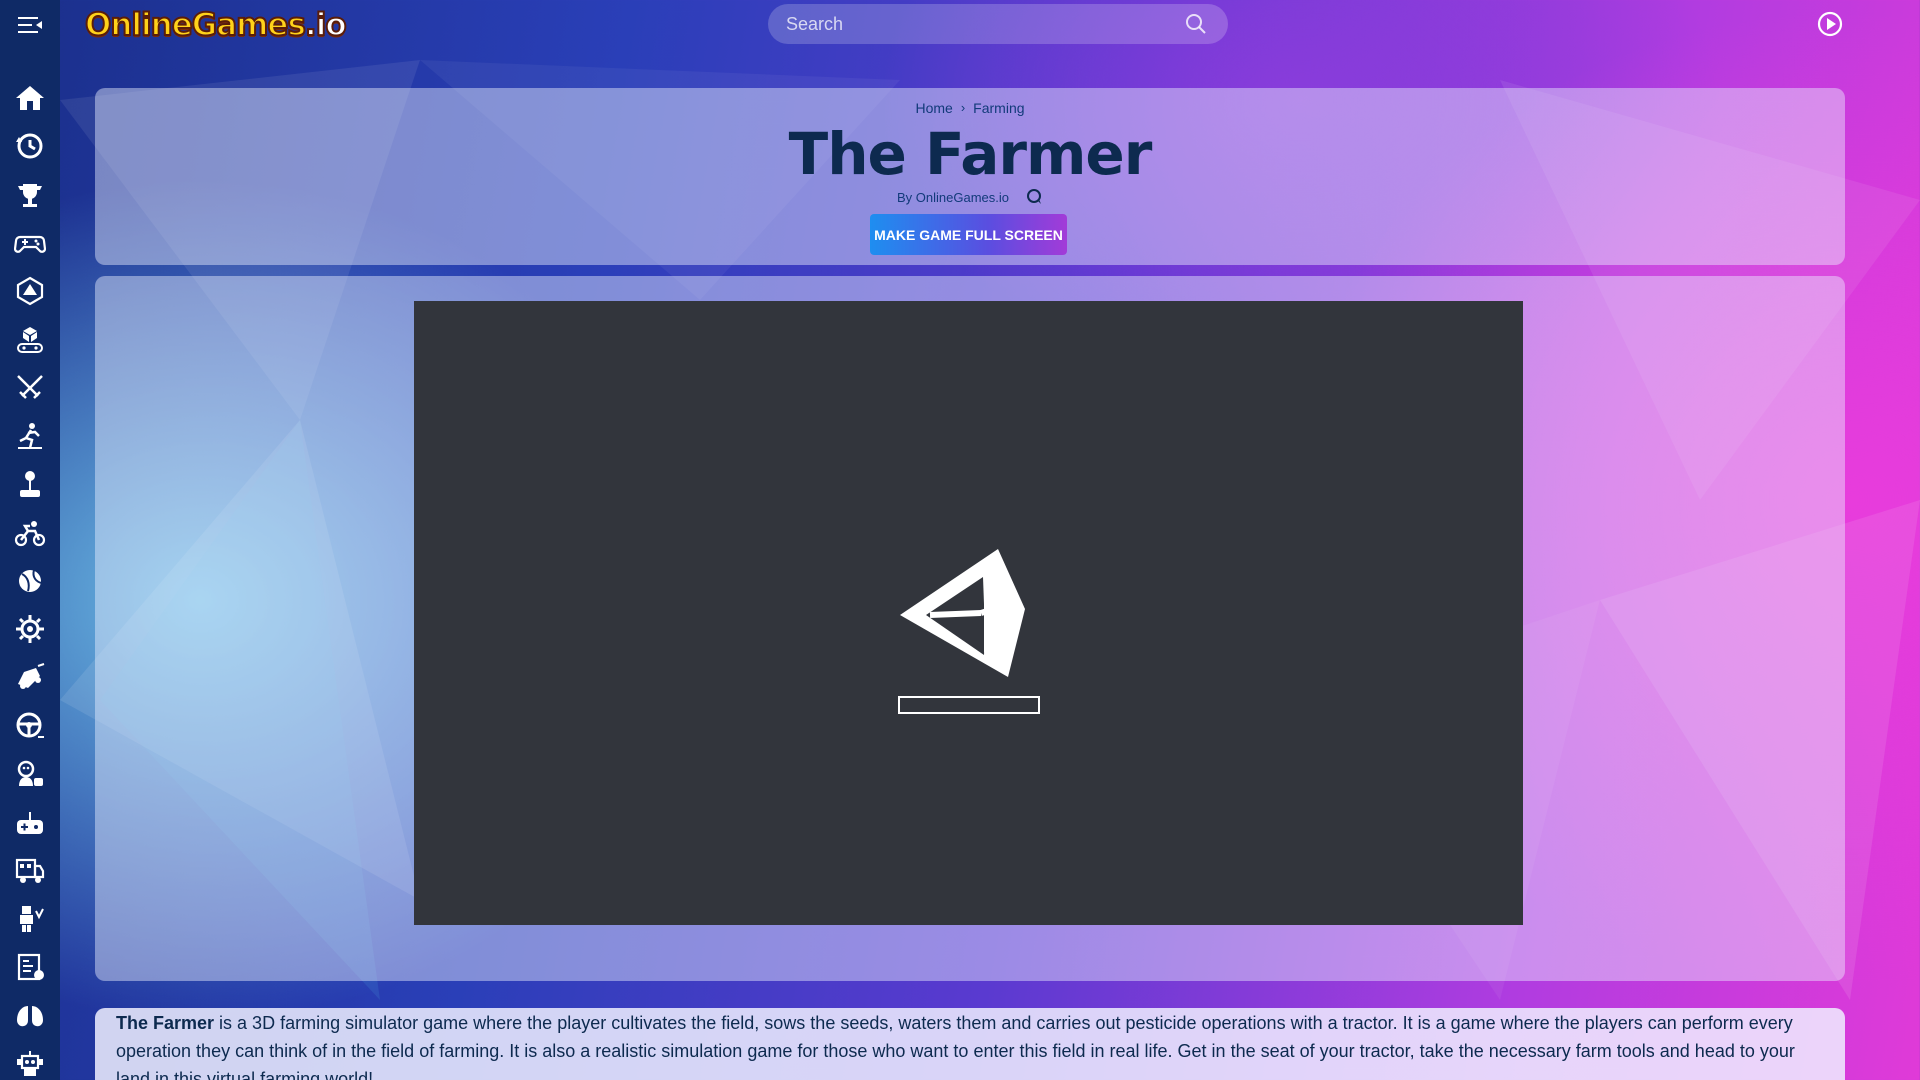  I want to click on joystick-cube-icon, so click(30, 339).